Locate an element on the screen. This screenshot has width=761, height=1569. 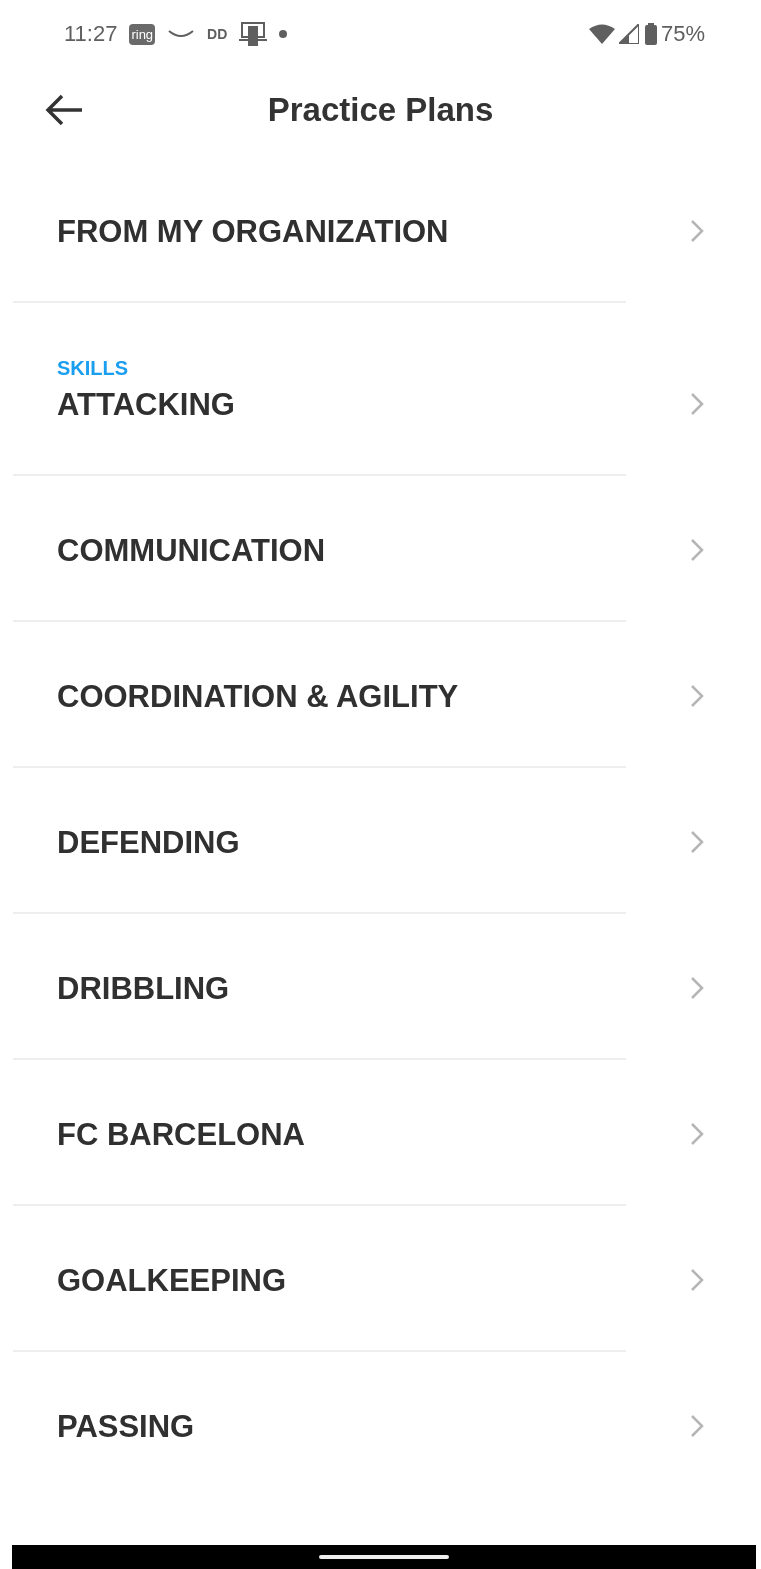
section-title: SKILLS is located at coordinates (93, 368).